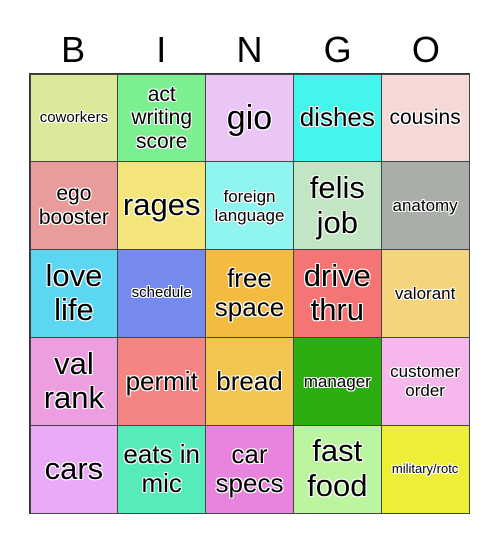  I want to click on cell-label: car specs, so click(249, 468).